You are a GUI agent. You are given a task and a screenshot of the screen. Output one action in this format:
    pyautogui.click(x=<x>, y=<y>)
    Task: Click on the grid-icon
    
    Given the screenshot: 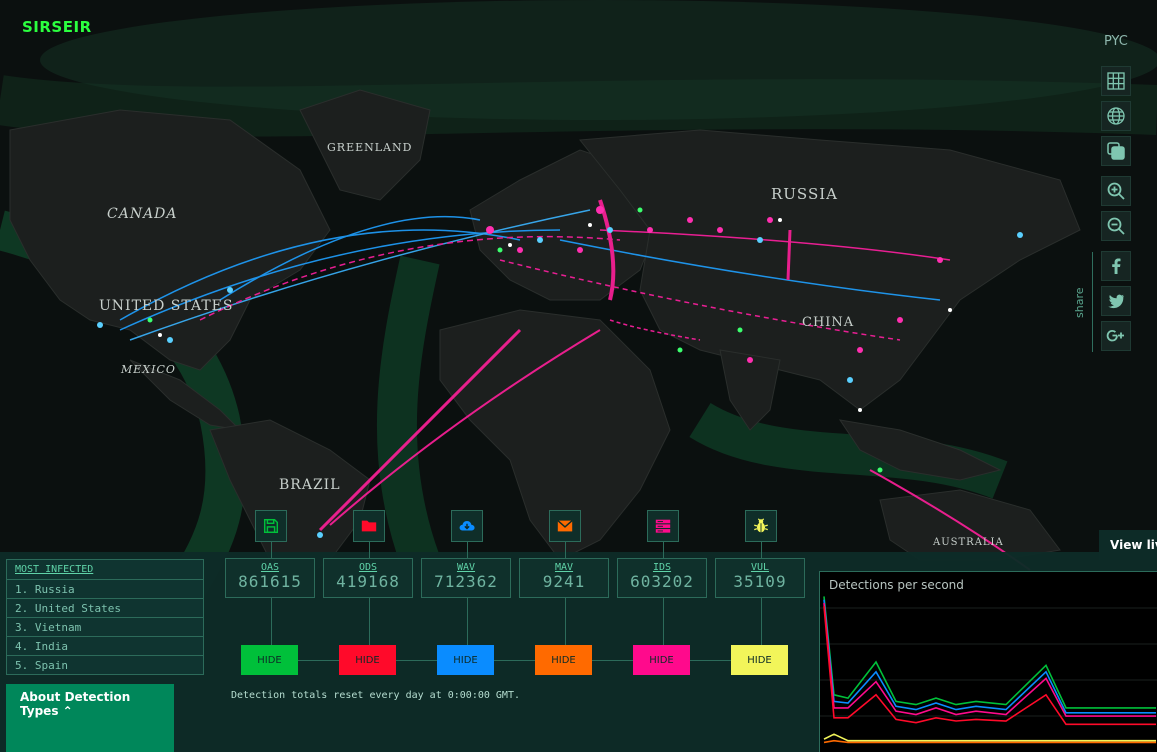 What is the action you would take?
    pyautogui.click(x=1116, y=81)
    